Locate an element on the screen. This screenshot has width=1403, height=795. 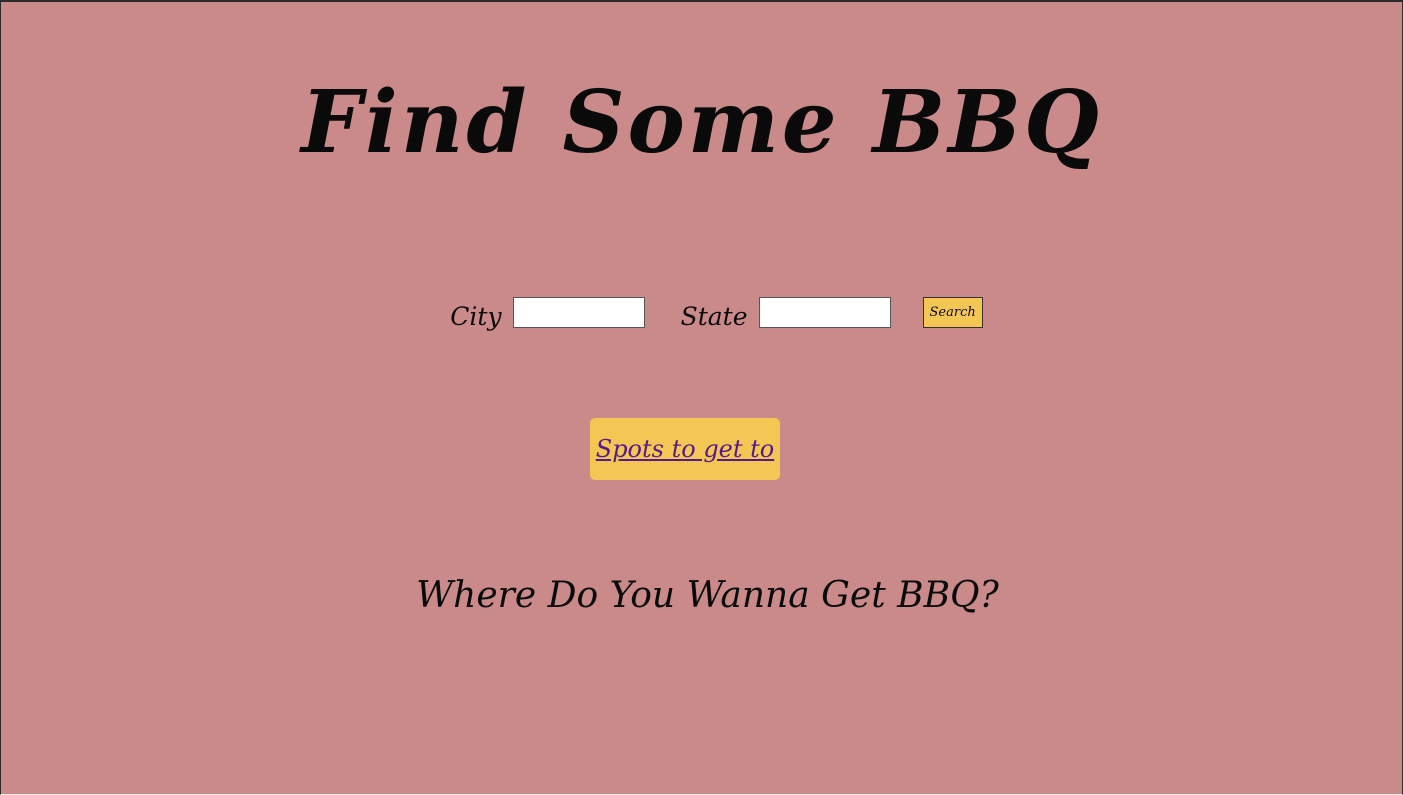
state-label: State is located at coordinates (714, 316).